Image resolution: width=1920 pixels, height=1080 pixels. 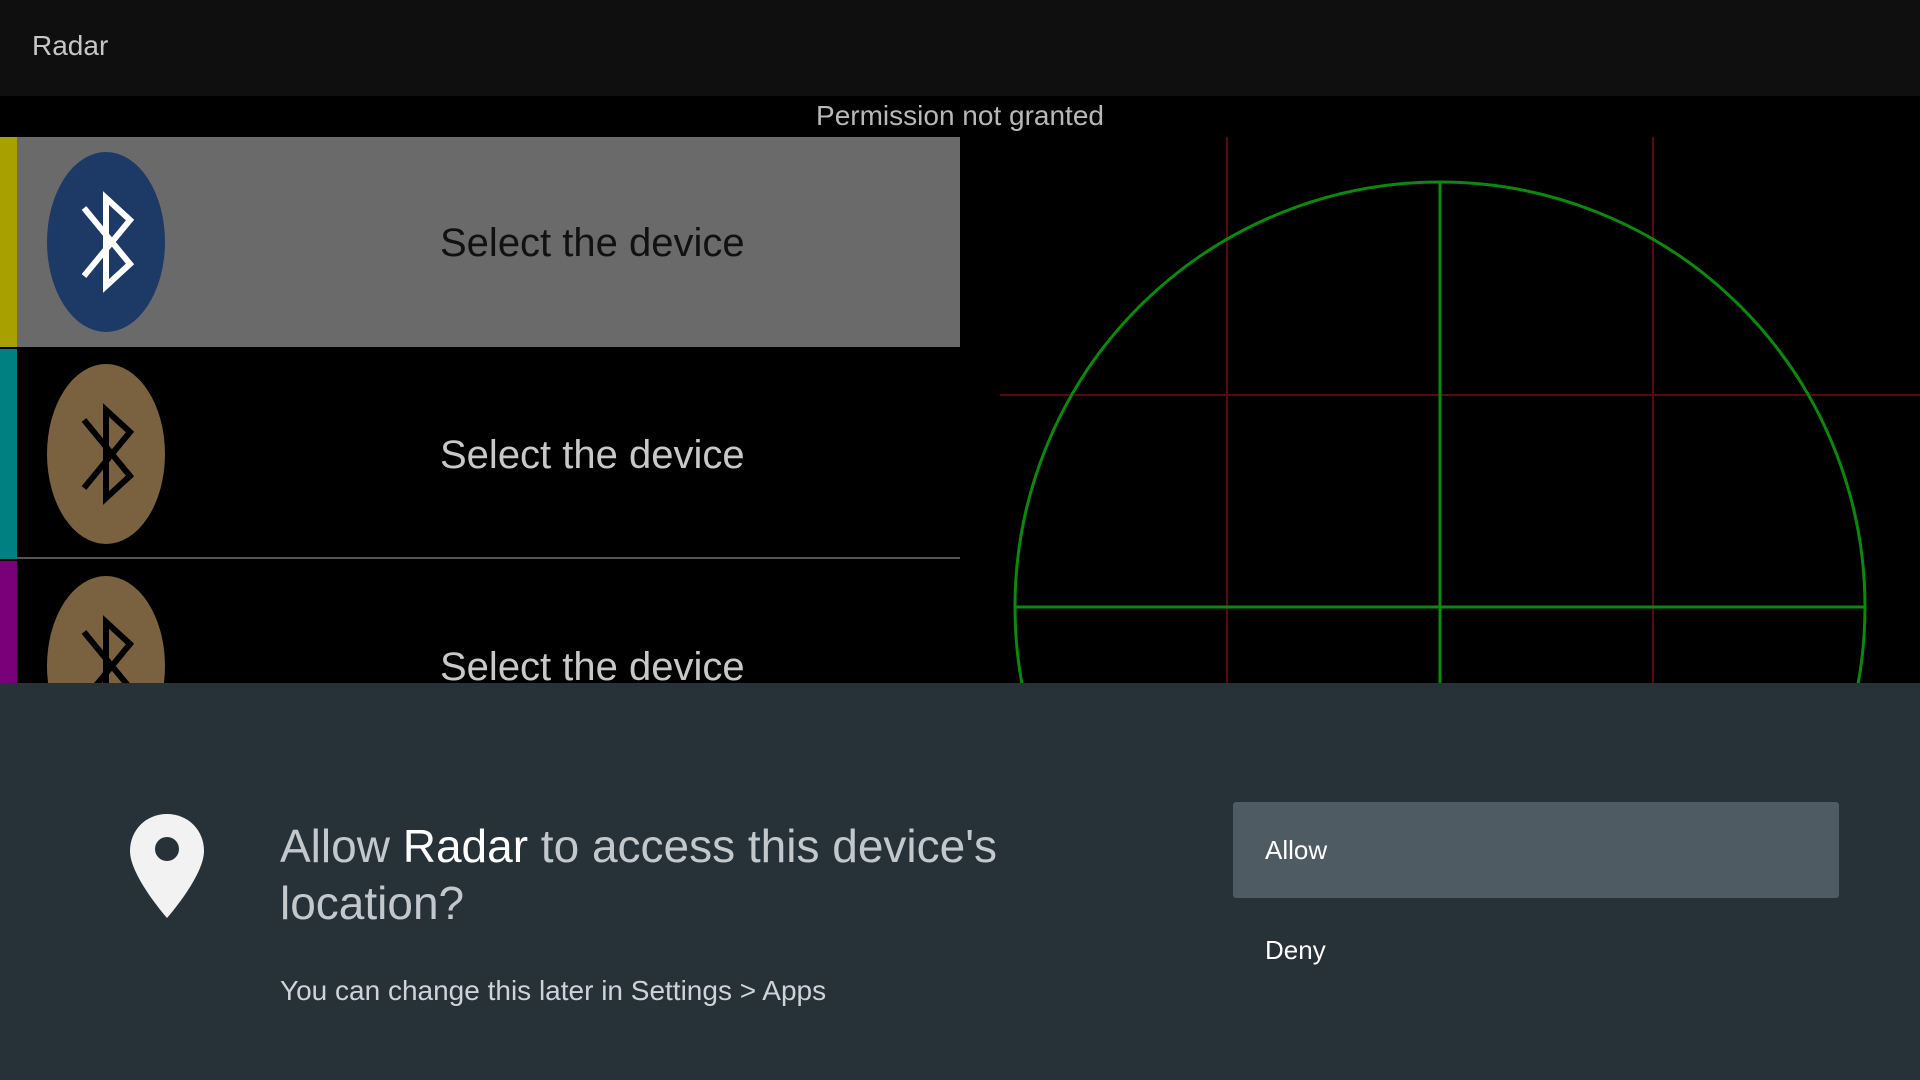 What do you see at coordinates (960, 48) in the screenshot?
I see `app-bar: Radar` at bounding box center [960, 48].